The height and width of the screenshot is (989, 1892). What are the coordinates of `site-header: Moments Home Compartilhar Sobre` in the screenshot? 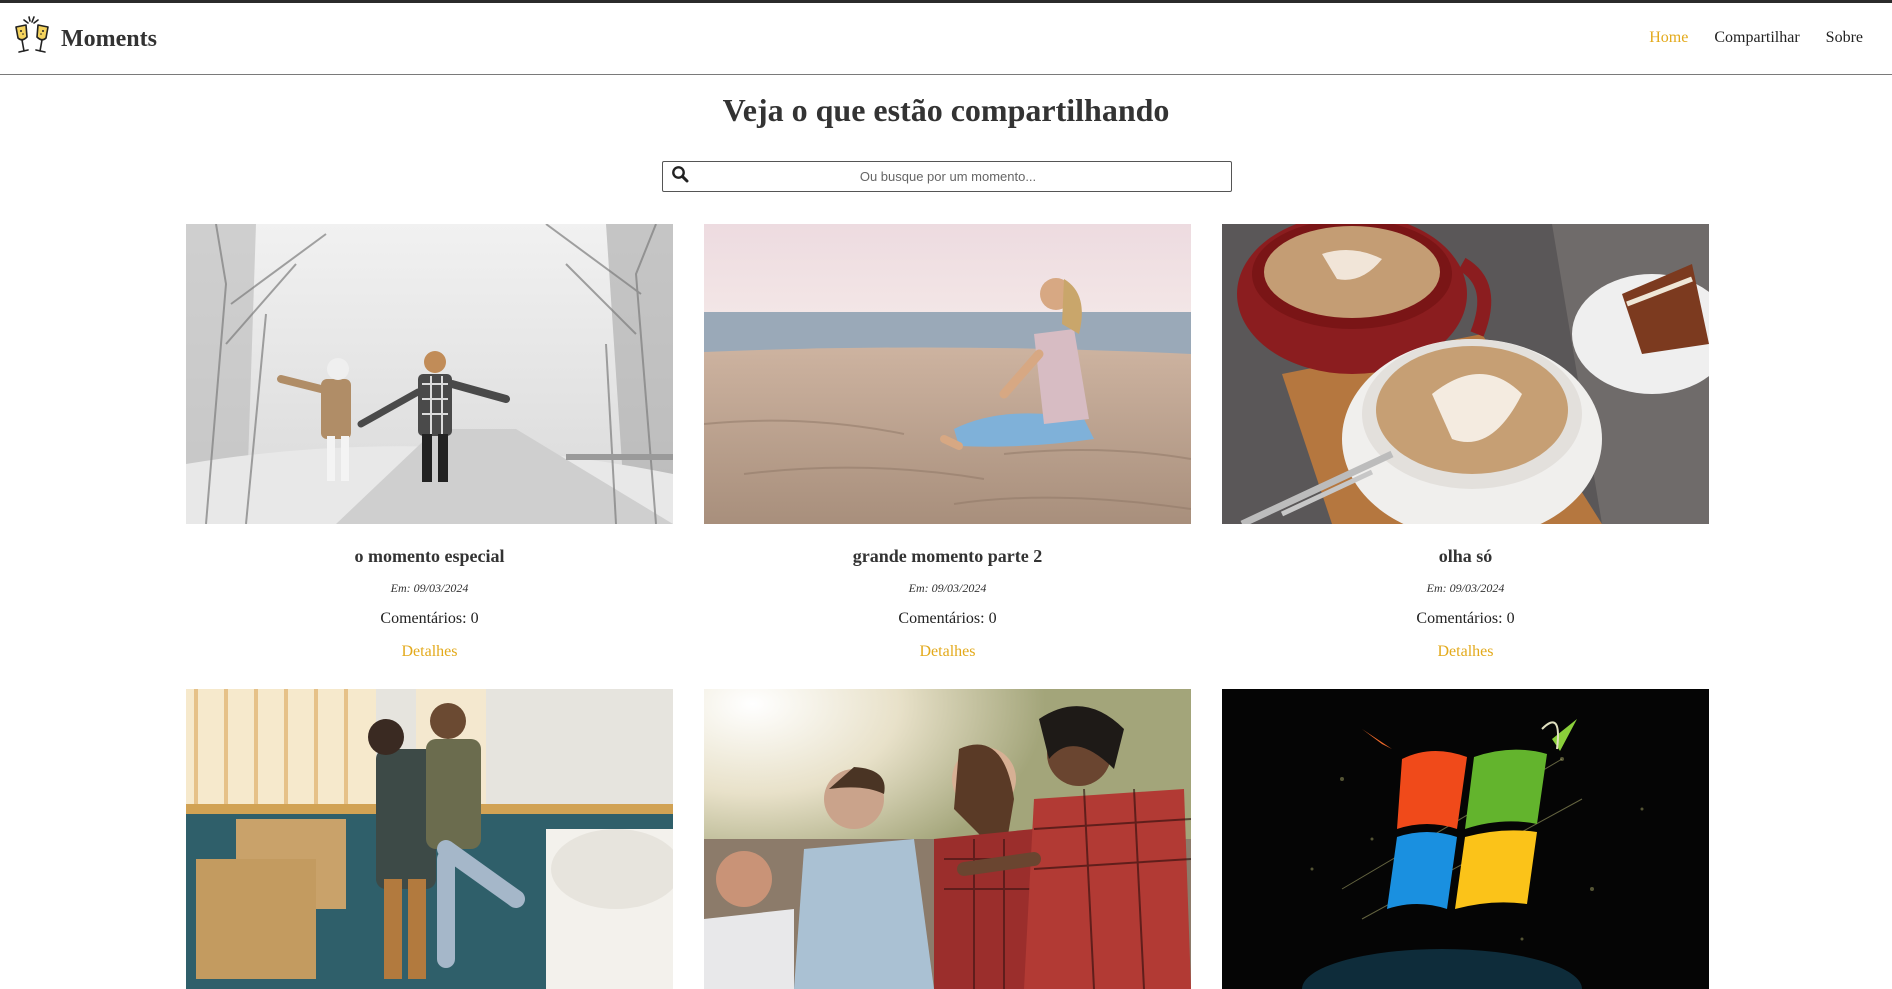 It's located at (946, 39).